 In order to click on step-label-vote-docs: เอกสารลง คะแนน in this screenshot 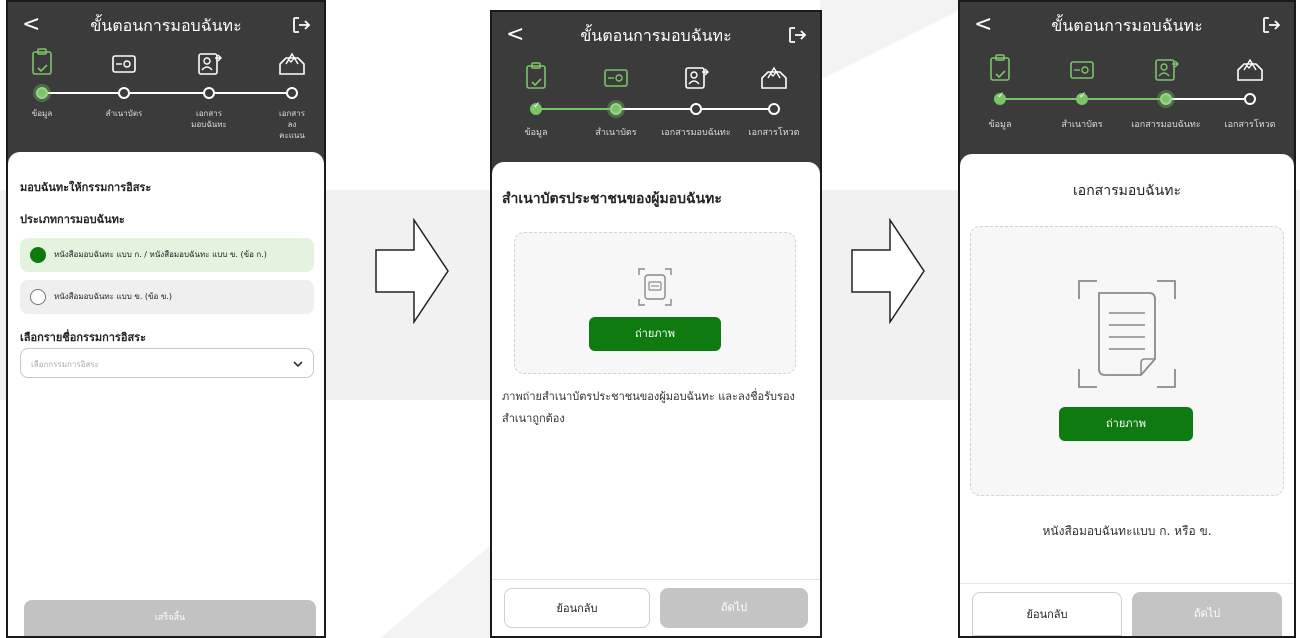, I will do `click(292, 124)`.